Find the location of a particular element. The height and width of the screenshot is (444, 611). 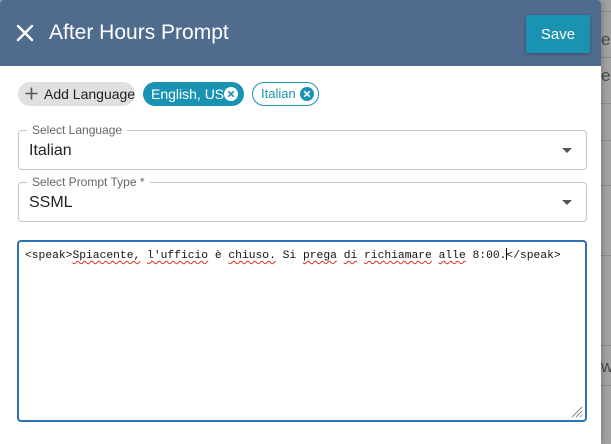

select-language-value: Italian is located at coordinates (50, 150).